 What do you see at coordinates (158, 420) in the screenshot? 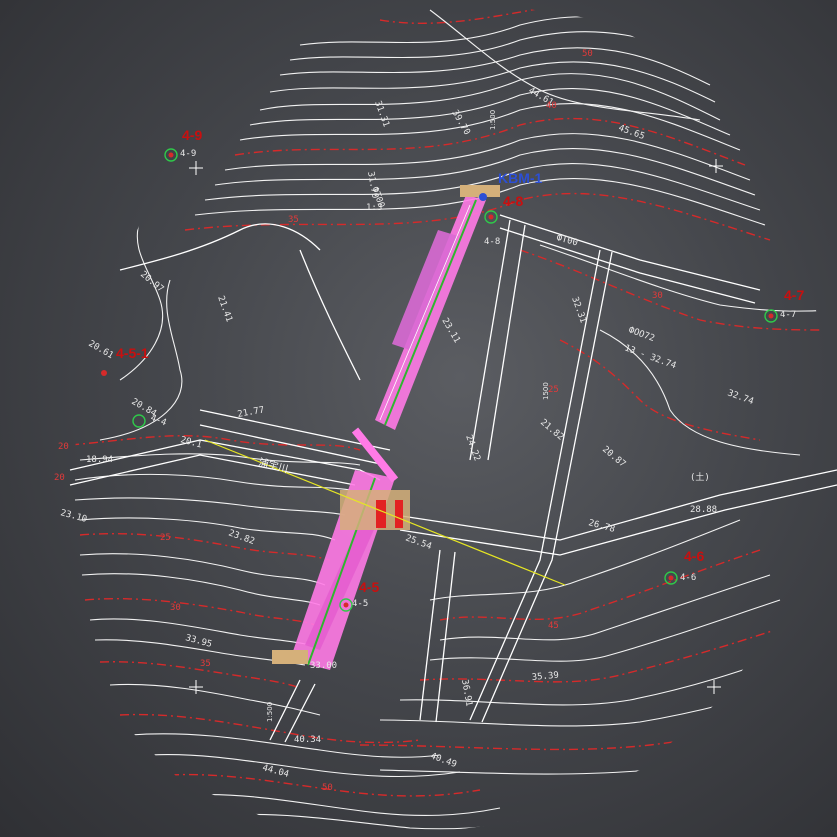
I see `point-sub-label: 4-4` at bounding box center [158, 420].